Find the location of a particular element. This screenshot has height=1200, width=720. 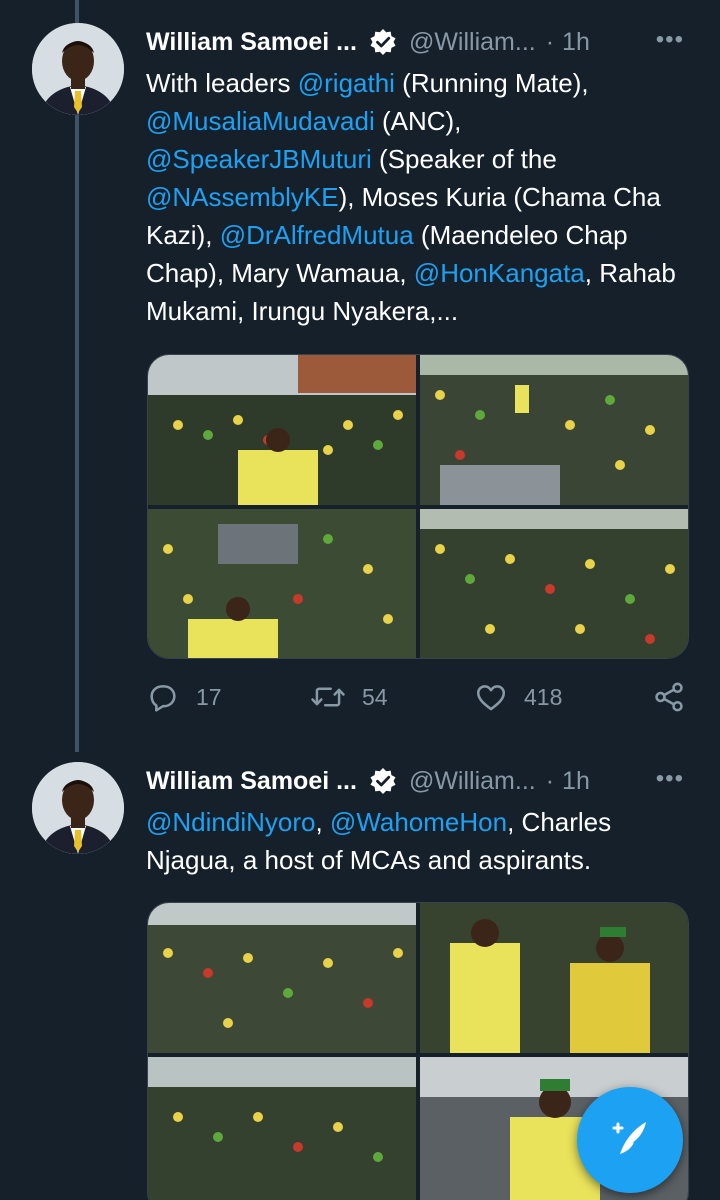

heart-icon is located at coordinates (491, 697).